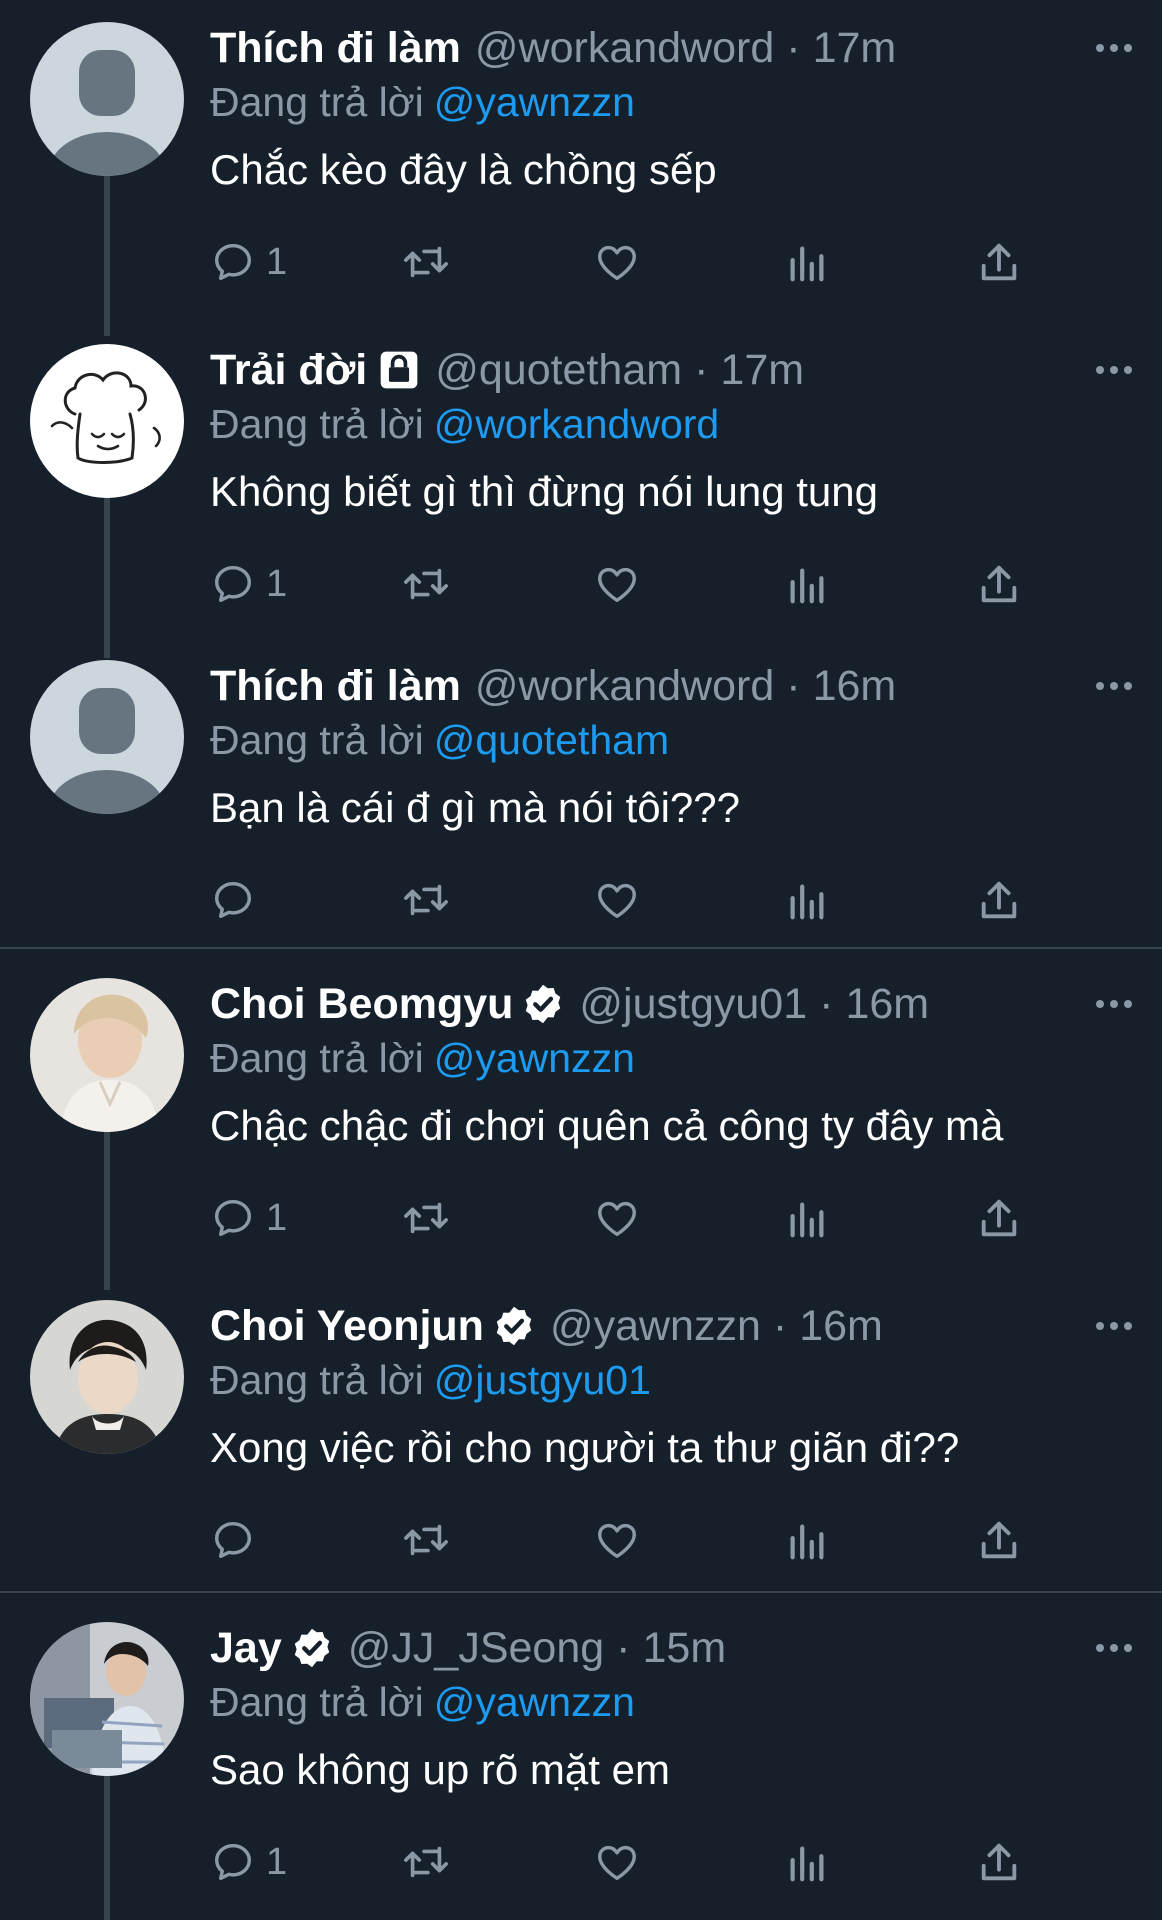  What do you see at coordinates (476, 1648) in the screenshot?
I see `user-handle: @JJ_JSeong` at bounding box center [476, 1648].